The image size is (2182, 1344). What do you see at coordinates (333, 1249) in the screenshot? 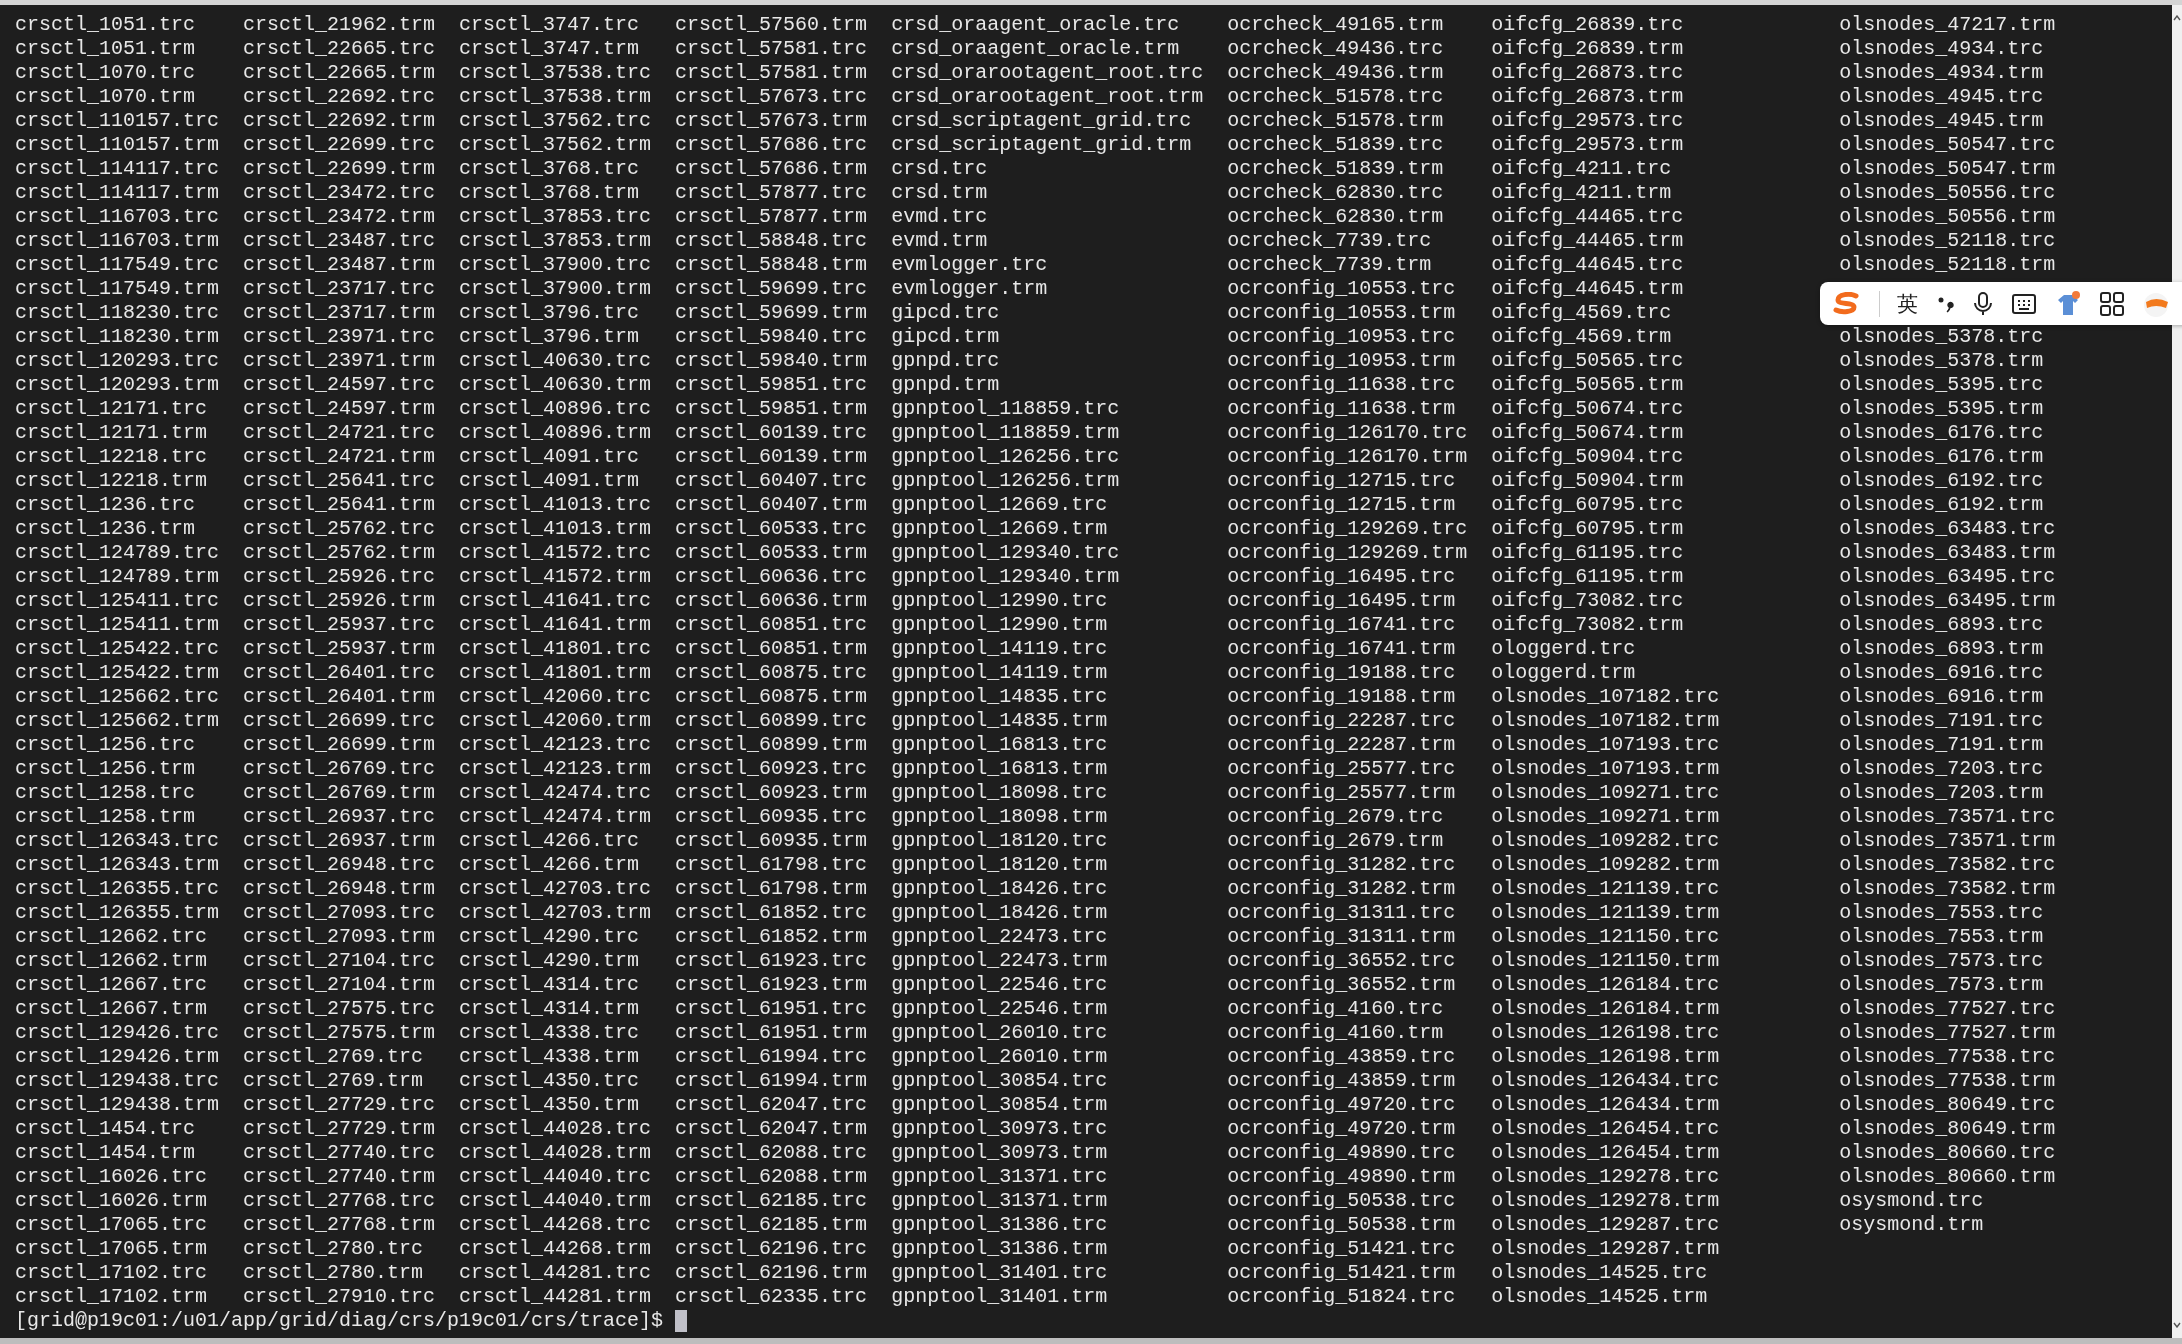
I see `file-name: crsctl_2780.trc` at bounding box center [333, 1249].